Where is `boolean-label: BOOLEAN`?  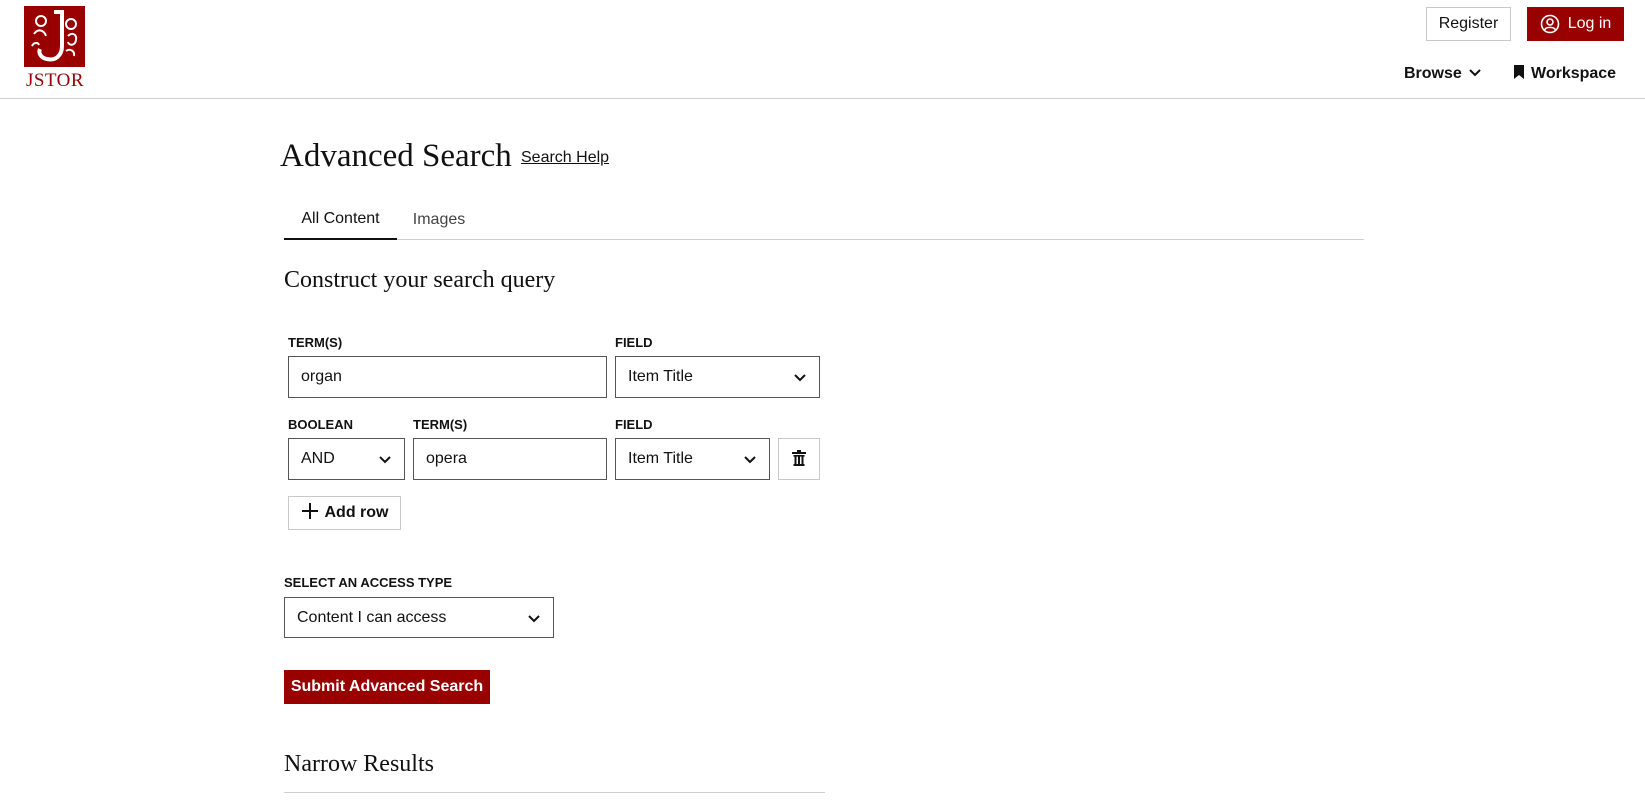
boolean-label: BOOLEAN is located at coordinates (320, 424).